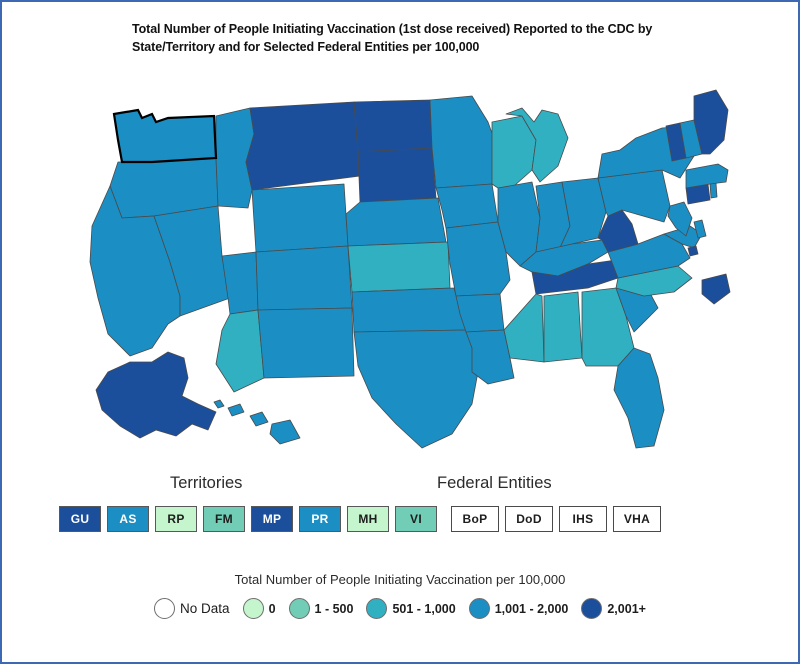  Describe the element at coordinates (563, 327) in the screenshot. I see `state-al` at that location.